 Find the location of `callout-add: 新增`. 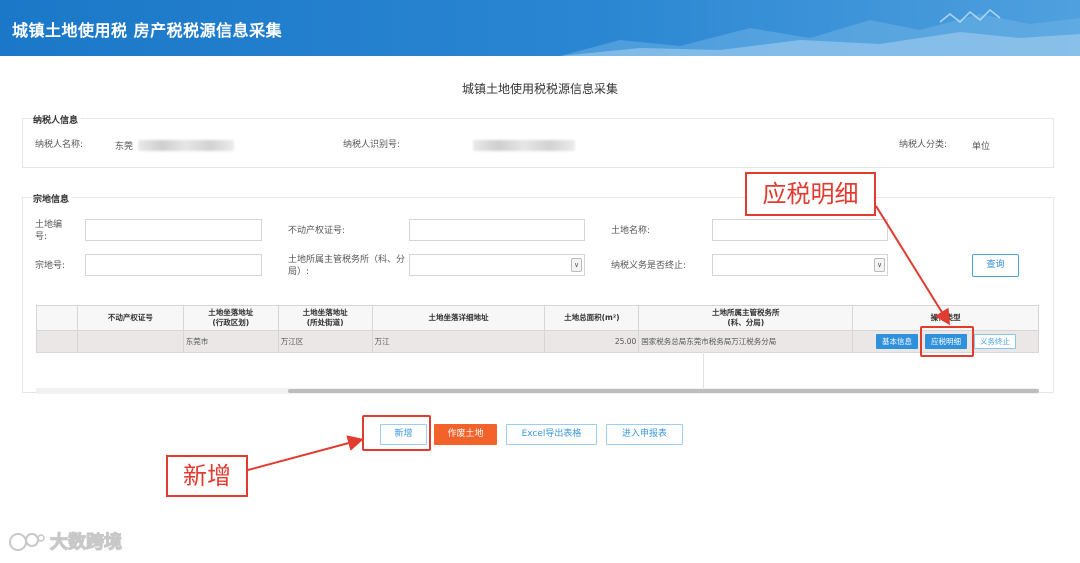

callout-add: 新增 is located at coordinates (207, 476).